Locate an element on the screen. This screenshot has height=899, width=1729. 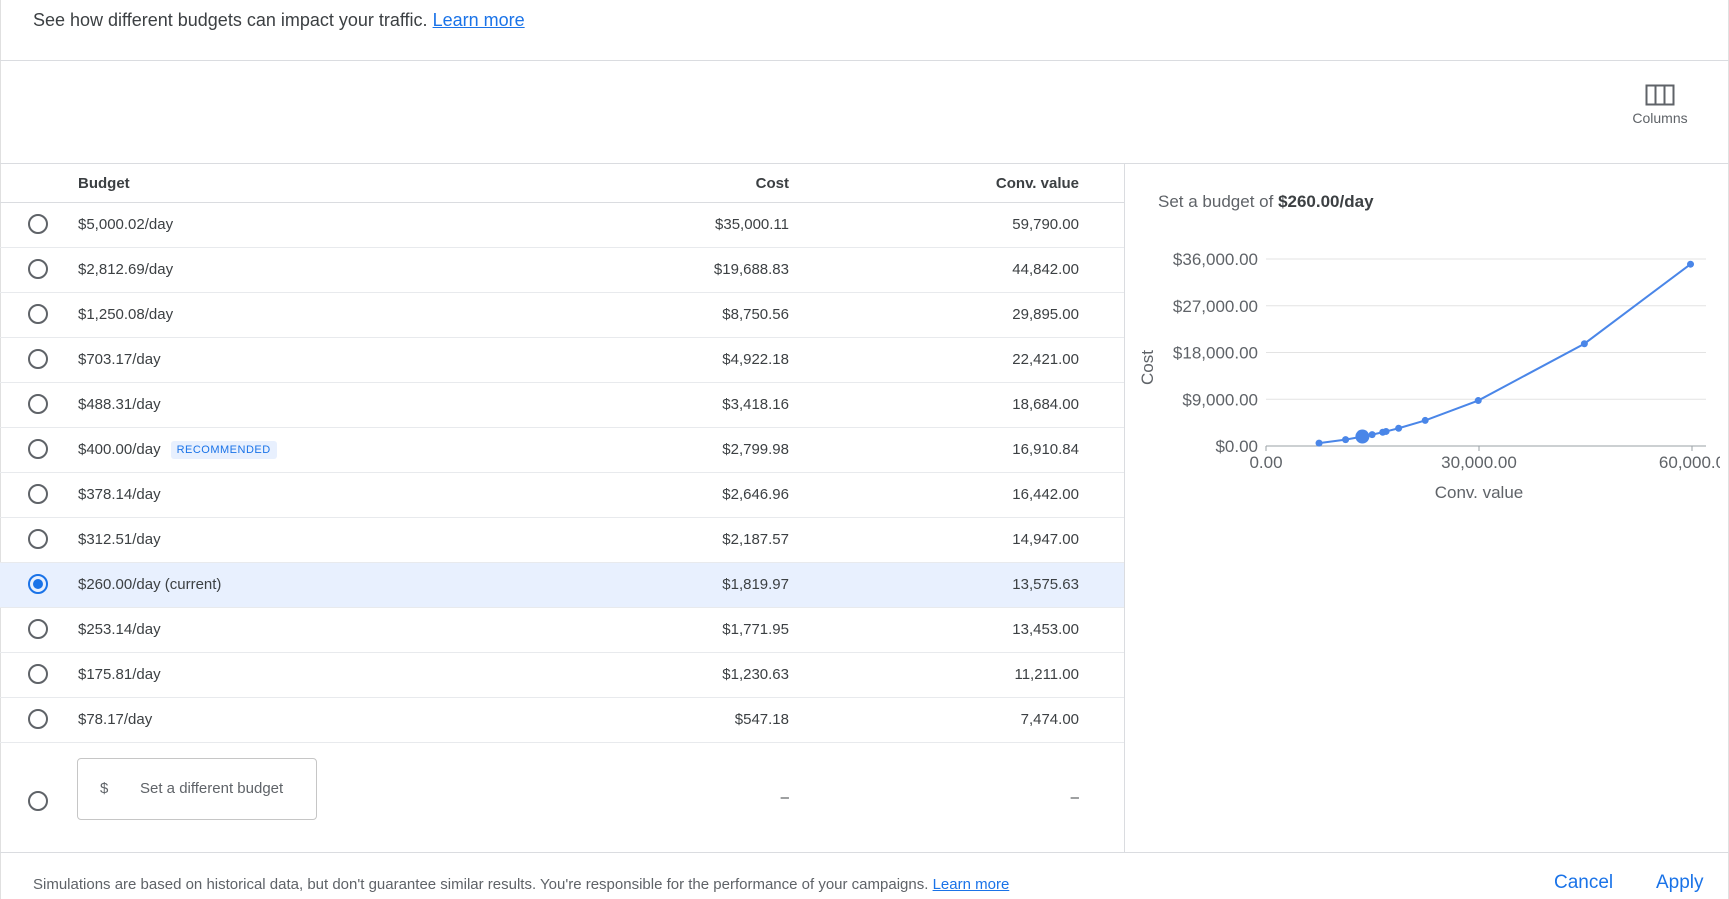
y-tick-label: $18,000.00 is located at coordinates (1215, 353).